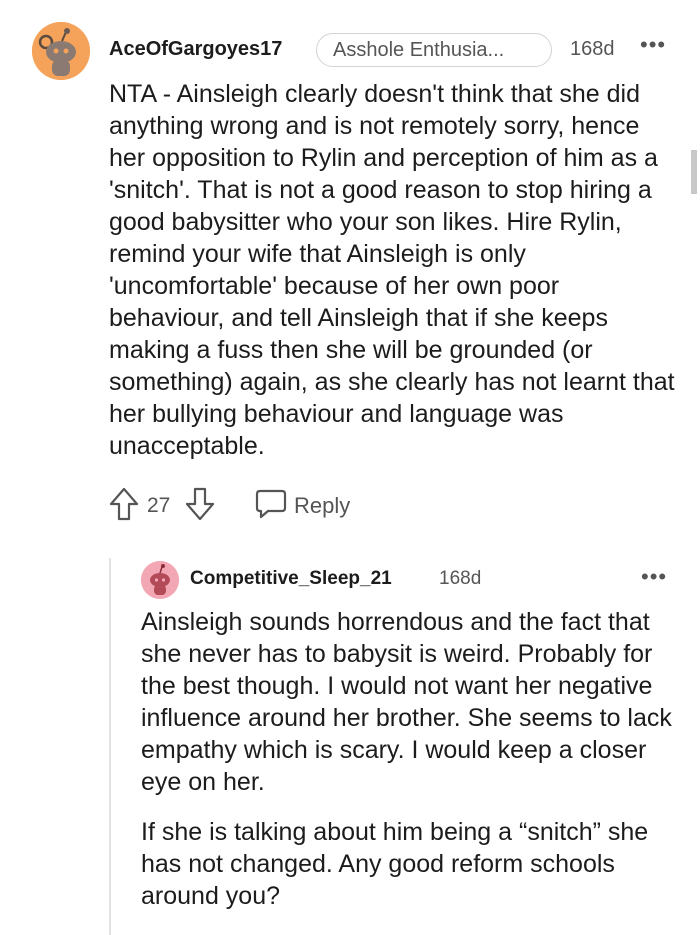 The width and height of the screenshot is (700, 935). I want to click on vote-count: 27, so click(159, 505).